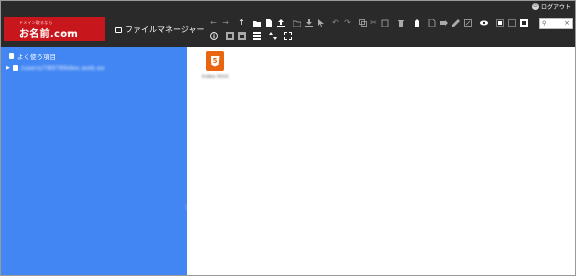  What do you see at coordinates (241, 22) in the screenshot?
I see `up-icon: ↑` at bounding box center [241, 22].